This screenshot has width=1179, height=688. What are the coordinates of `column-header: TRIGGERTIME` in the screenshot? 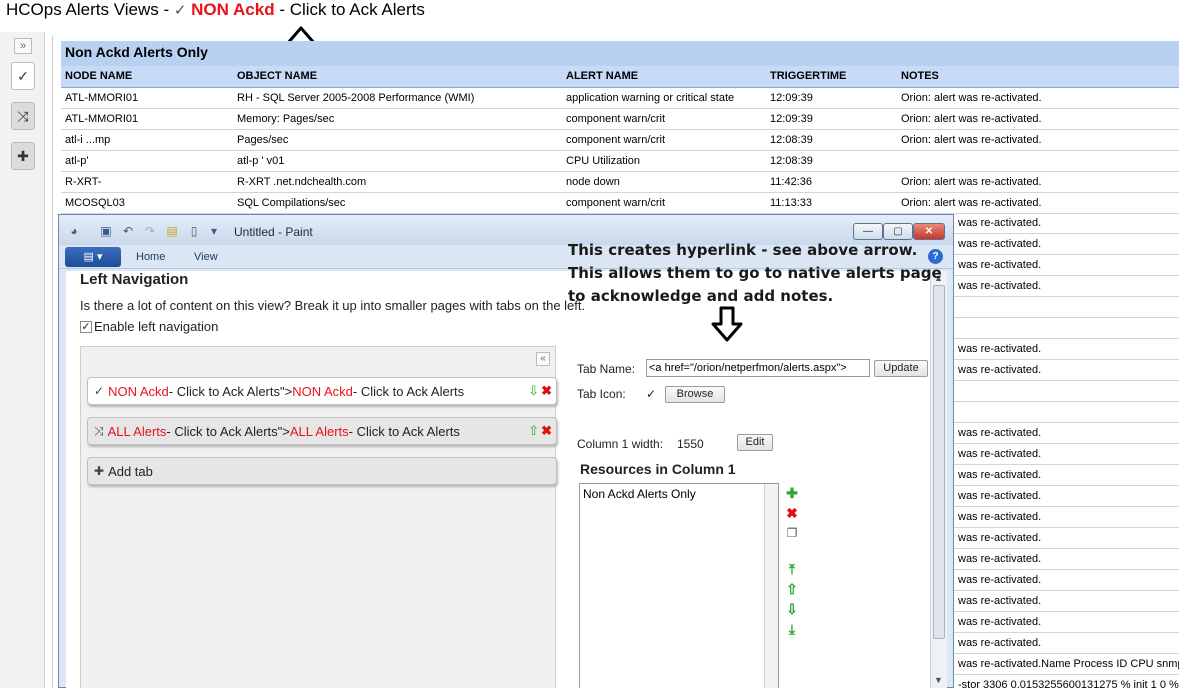 It's located at (831, 77).